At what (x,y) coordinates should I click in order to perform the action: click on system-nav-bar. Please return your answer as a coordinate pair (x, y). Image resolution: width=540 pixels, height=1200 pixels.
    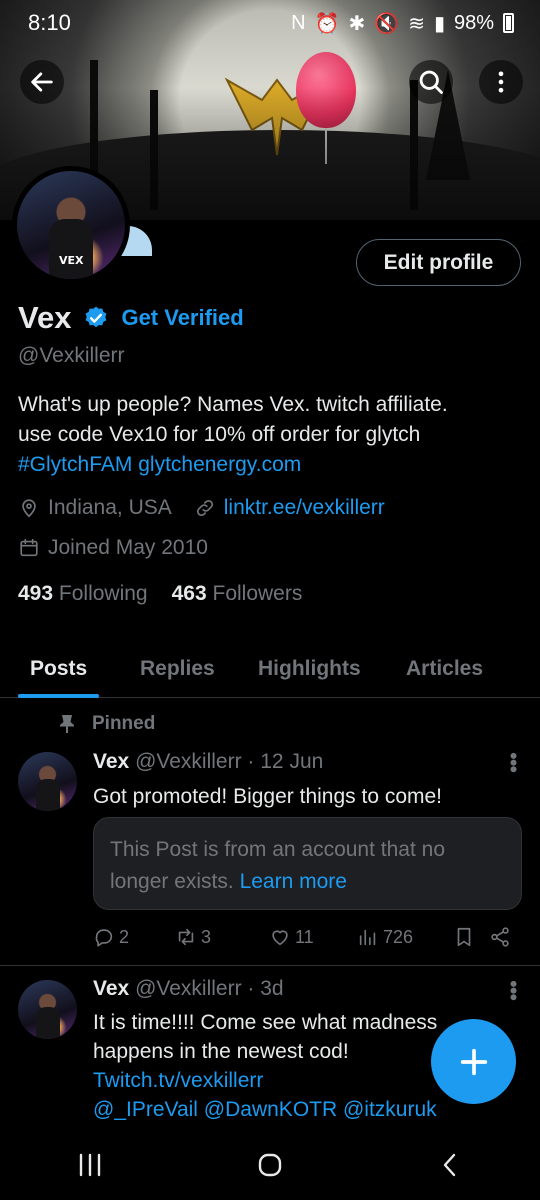
    Looking at the image, I should click on (270, 1165).